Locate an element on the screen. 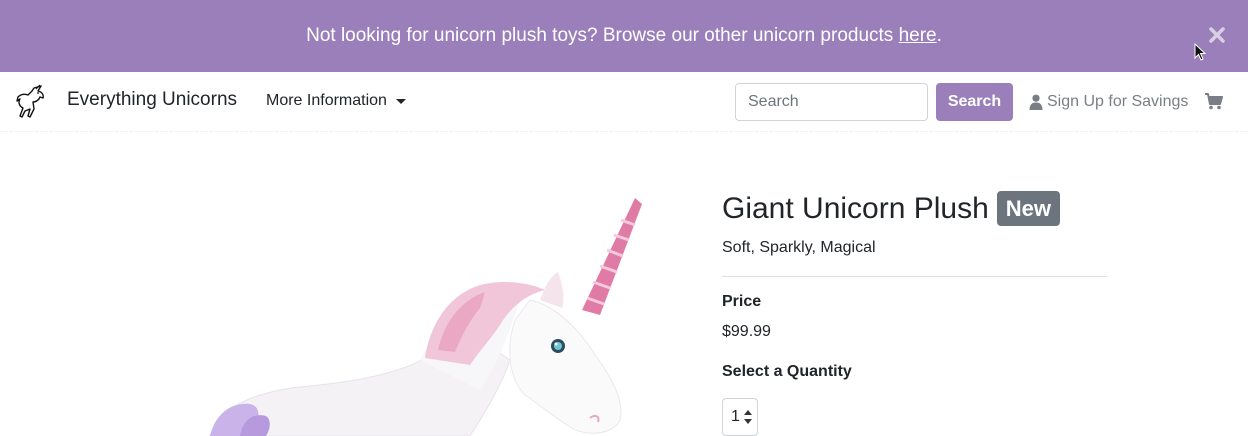  product-subtitle: Soft, Sparkly, Magical is located at coordinates (799, 247).